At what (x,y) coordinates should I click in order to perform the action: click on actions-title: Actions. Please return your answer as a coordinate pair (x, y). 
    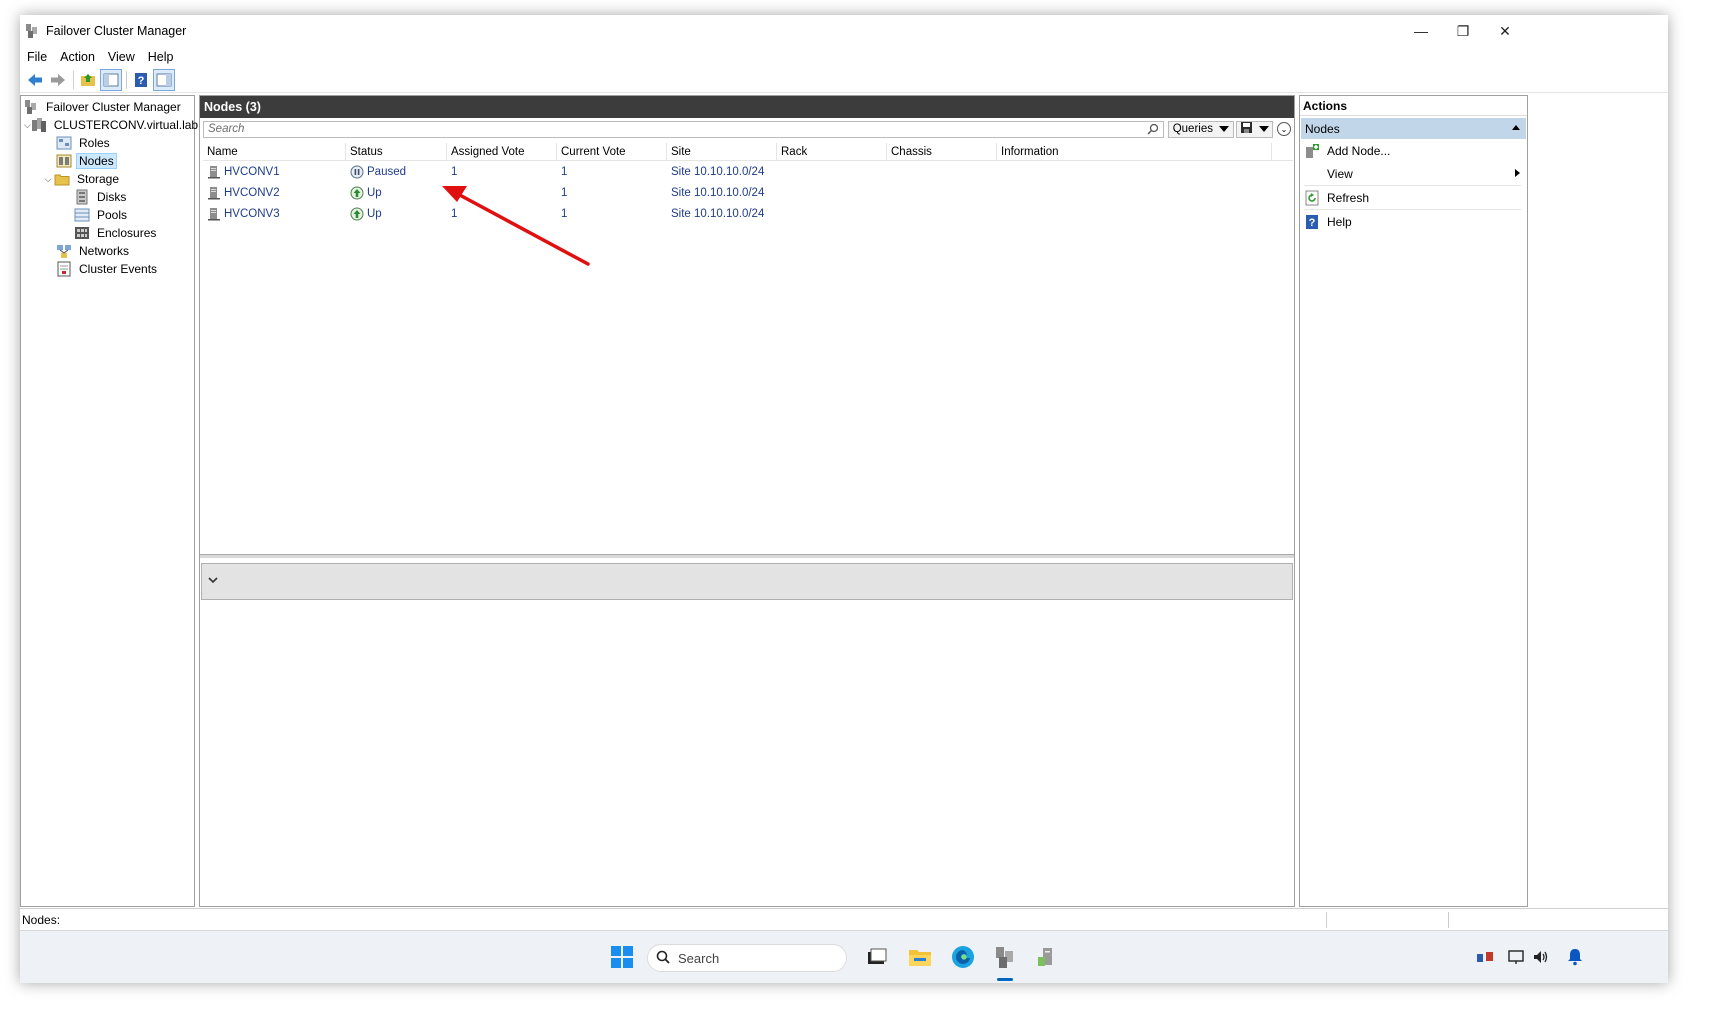
    Looking at the image, I should click on (1413, 106).